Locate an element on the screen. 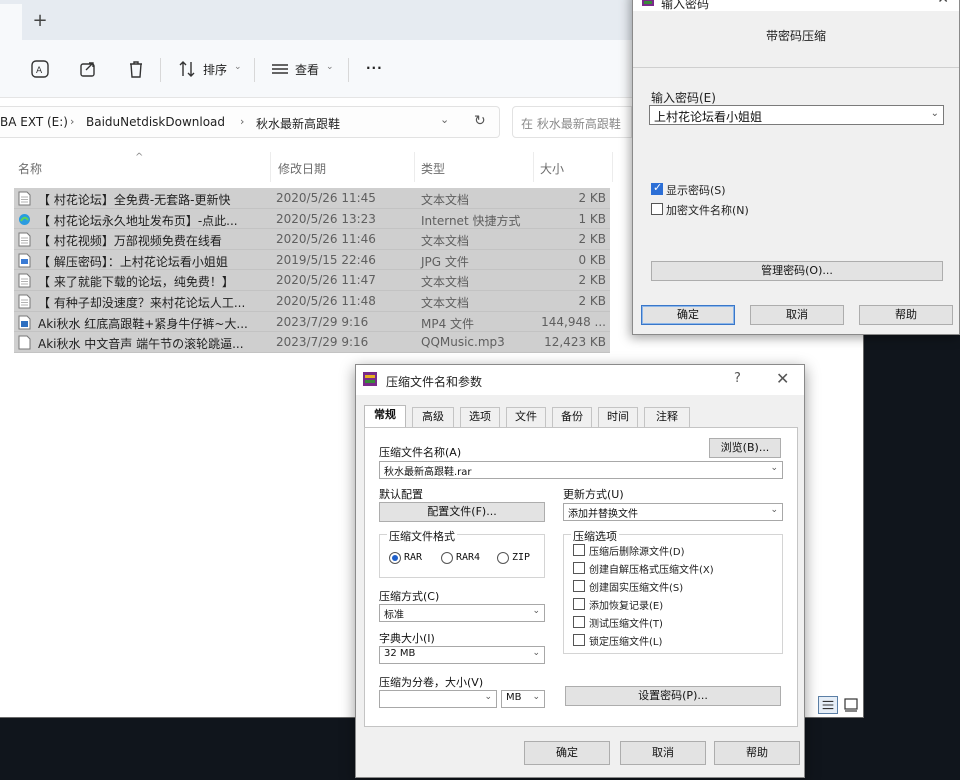  details-view-icon is located at coordinates (828, 705).